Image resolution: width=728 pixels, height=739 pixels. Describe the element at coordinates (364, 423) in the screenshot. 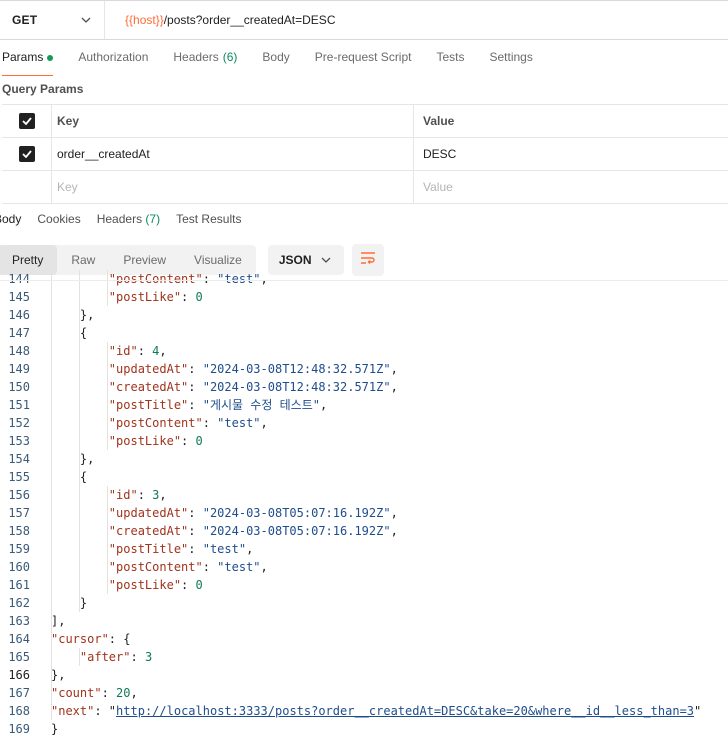

I see `code-line: 152 "postContent": "test",` at that location.